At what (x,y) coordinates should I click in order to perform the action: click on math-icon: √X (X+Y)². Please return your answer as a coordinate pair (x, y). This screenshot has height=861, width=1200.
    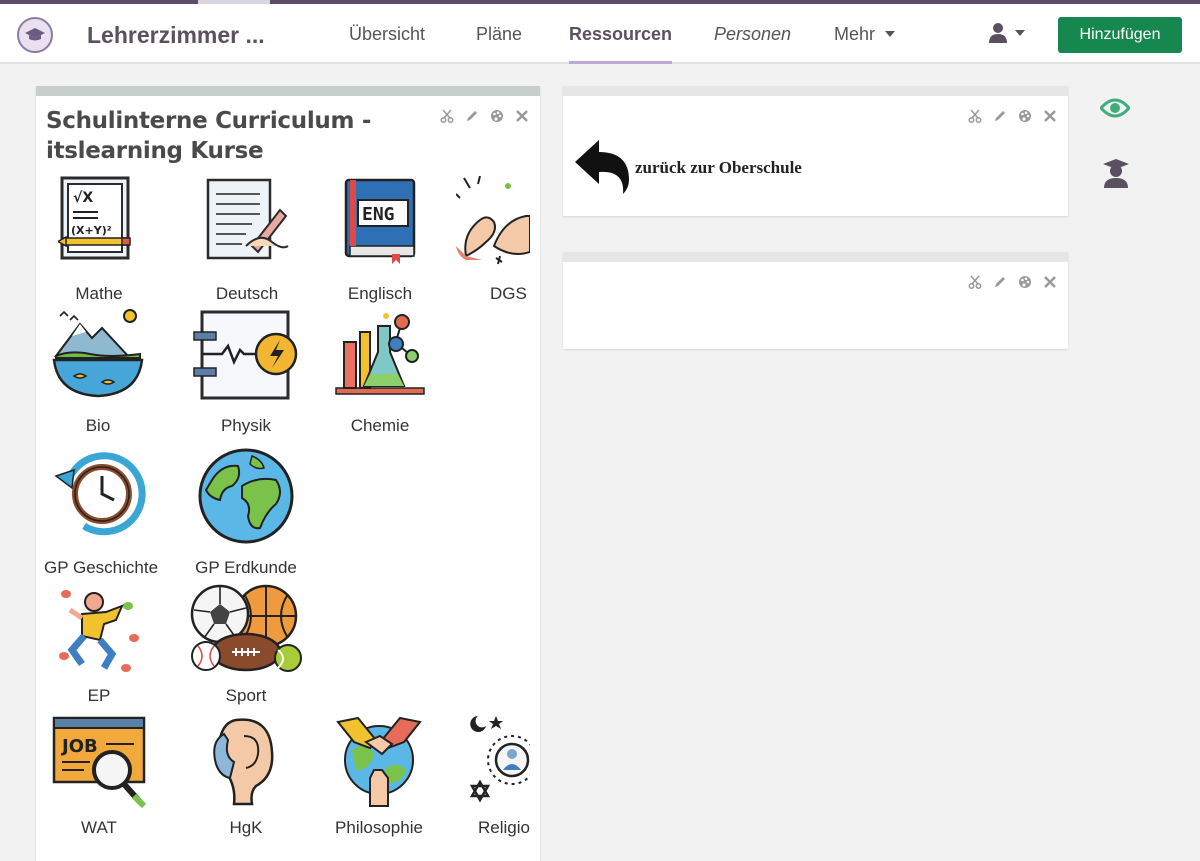
    Looking at the image, I should click on (98, 221).